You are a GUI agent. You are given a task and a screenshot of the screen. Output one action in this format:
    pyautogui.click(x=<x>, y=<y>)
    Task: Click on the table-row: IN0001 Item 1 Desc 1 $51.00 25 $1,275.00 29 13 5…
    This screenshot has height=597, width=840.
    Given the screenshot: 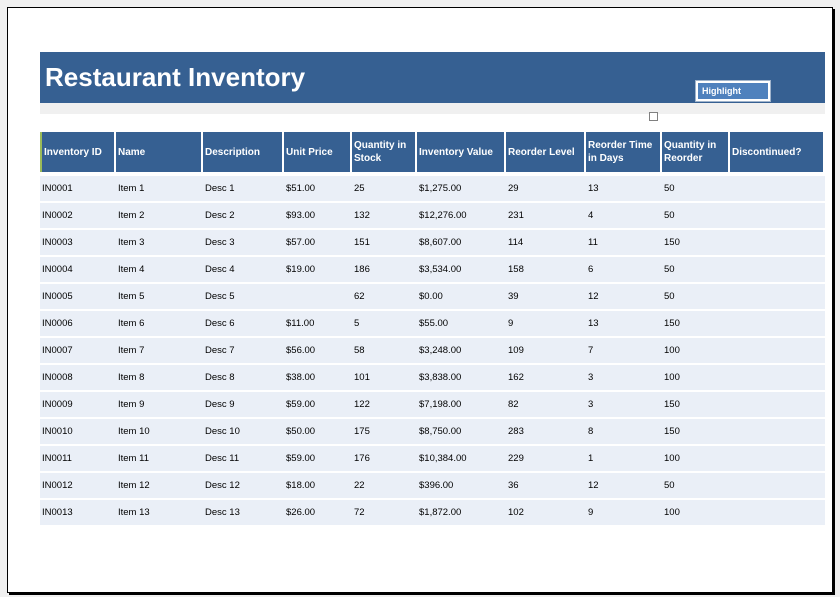 What is the action you would take?
    pyautogui.click(x=432, y=186)
    